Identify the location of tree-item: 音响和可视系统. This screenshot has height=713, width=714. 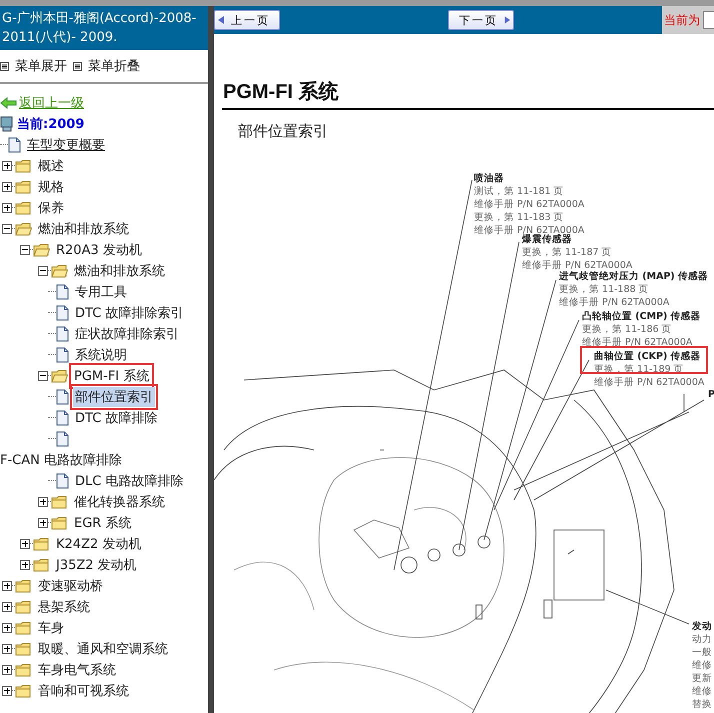
(83, 690).